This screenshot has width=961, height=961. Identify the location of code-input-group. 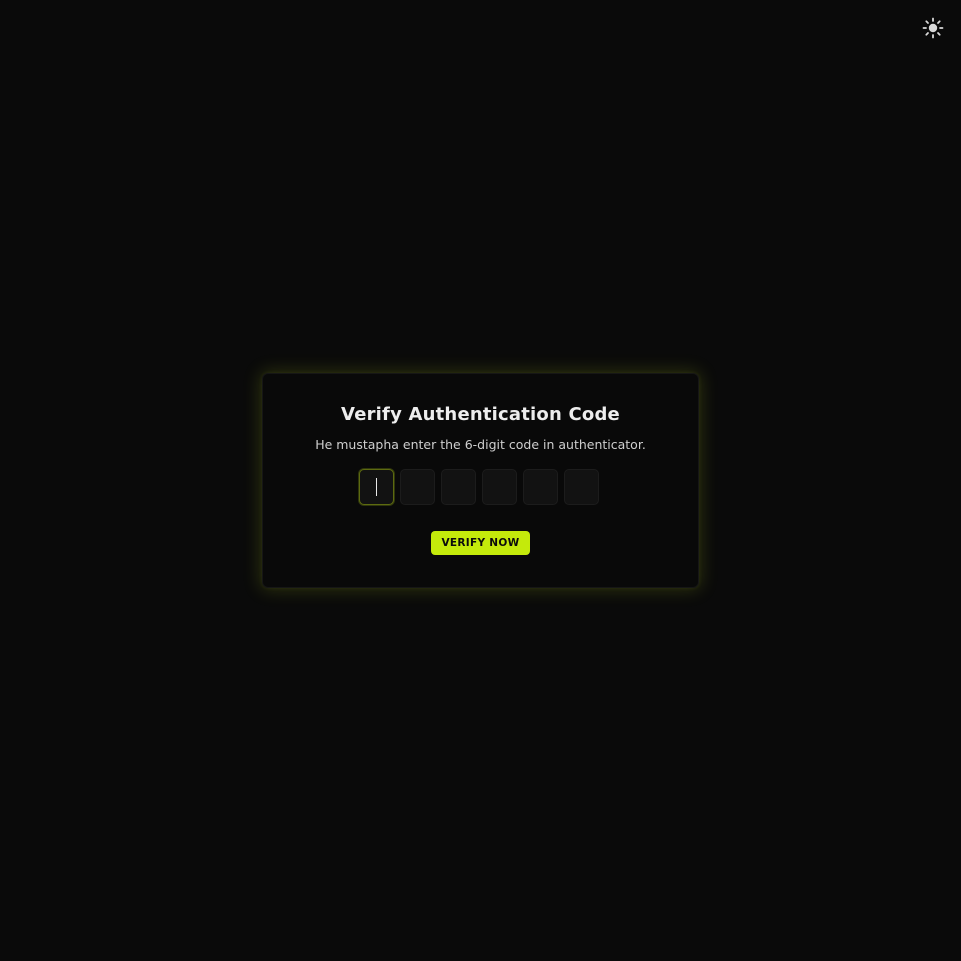
(479, 487).